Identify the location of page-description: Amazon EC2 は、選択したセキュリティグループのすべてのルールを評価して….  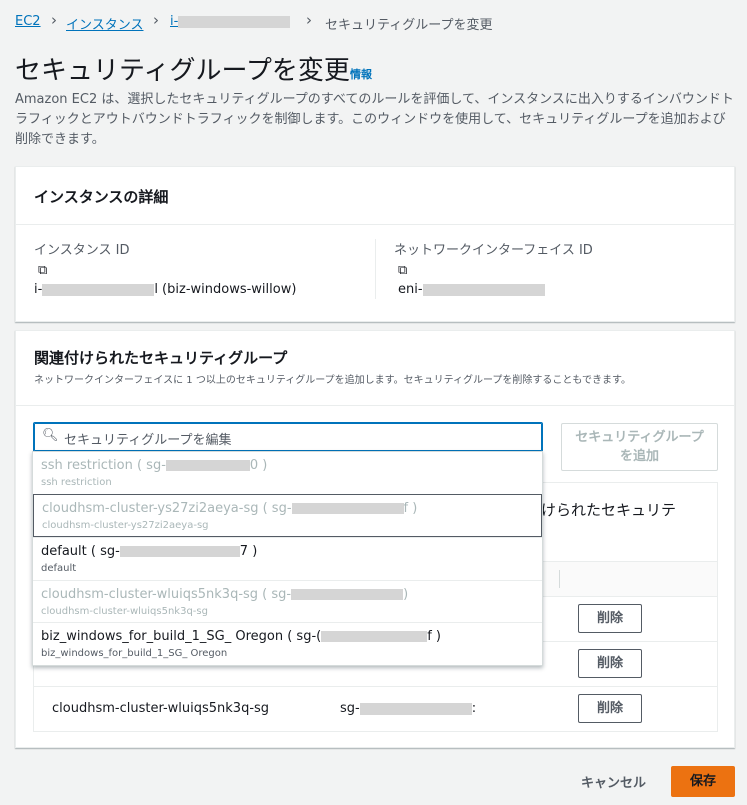
(374, 119).